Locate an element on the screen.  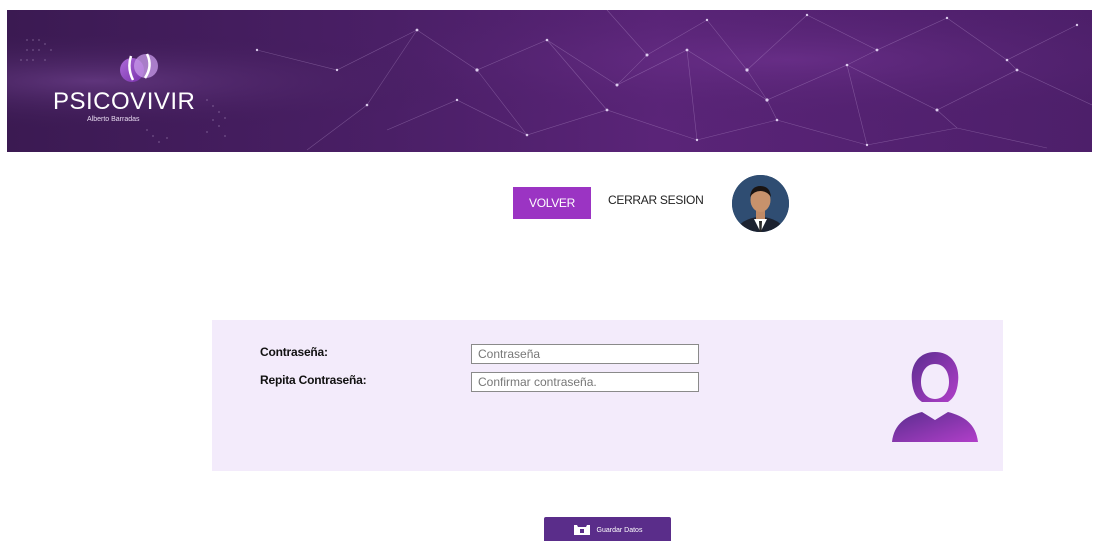
user-silhouette-icon is located at coordinates (935, 397).